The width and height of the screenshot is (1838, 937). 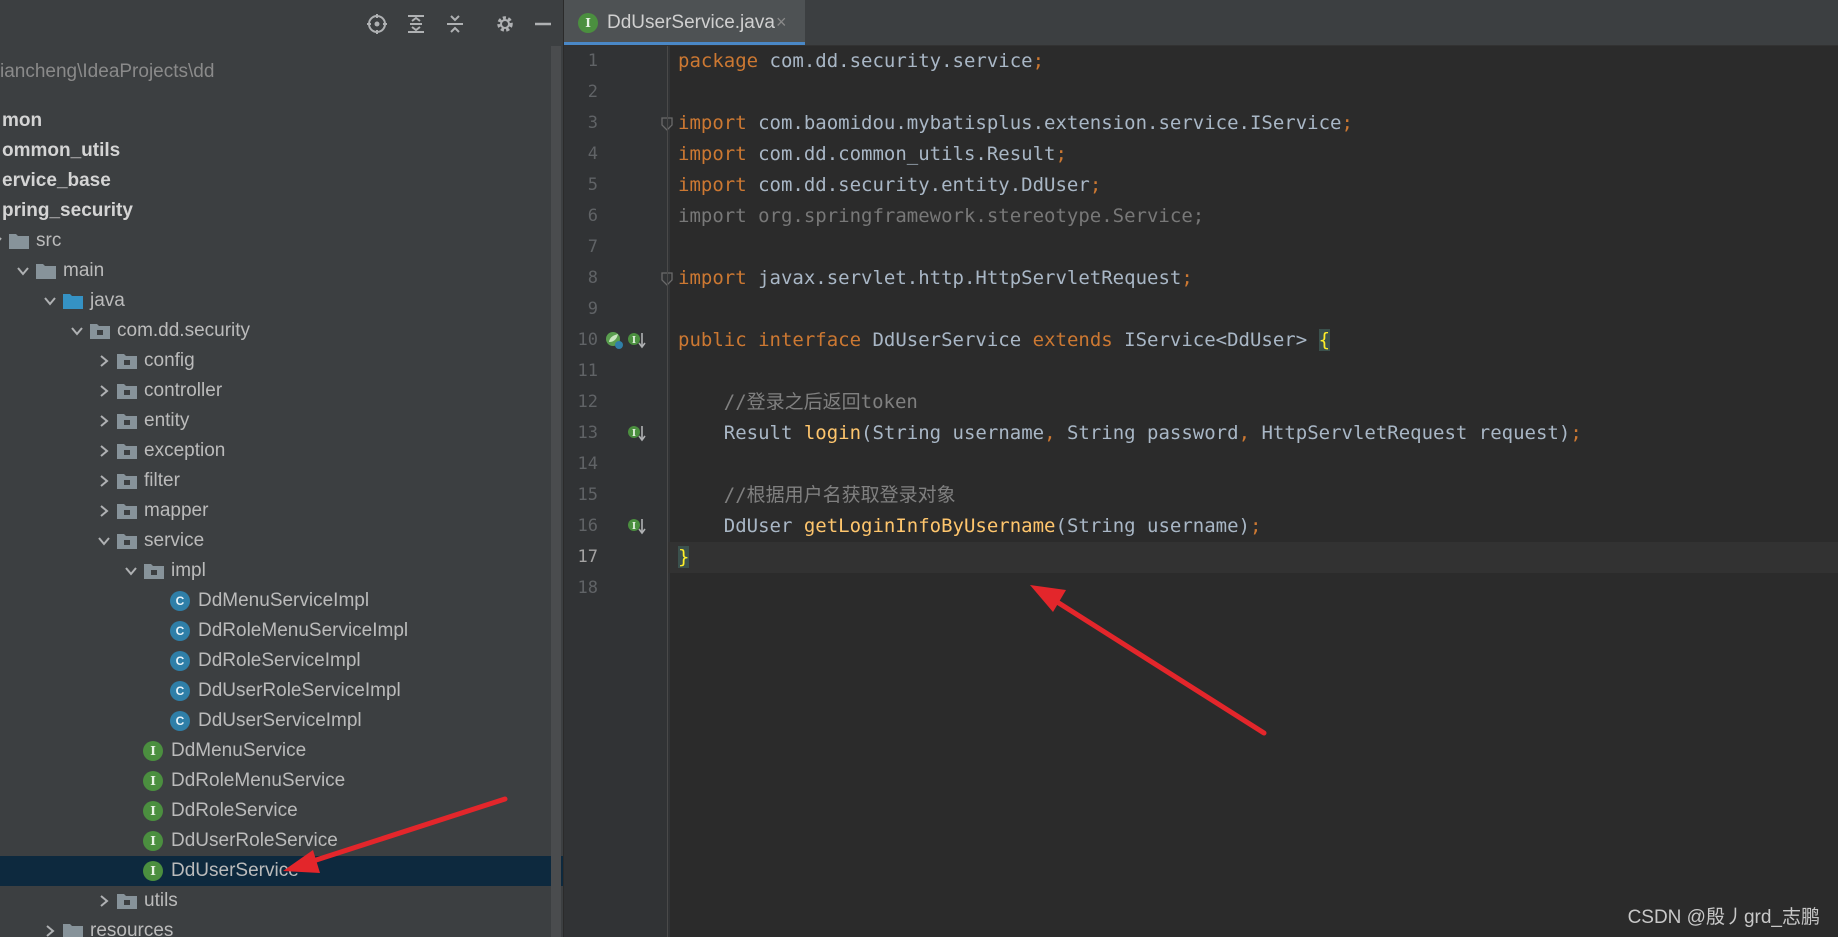 What do you see at coordinates (684, 557) in the screenshot?
I see `code-line: }` at bounding box center [684, 557].